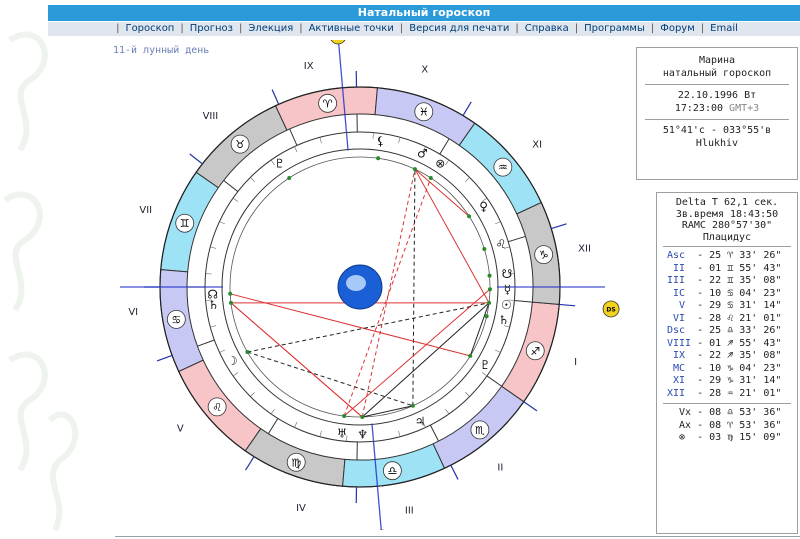 The height and width of the screenshot is (539, 800). I want to click on lot-row: ⊗ - 03 ♍ 15' 09", so click(727, 438).